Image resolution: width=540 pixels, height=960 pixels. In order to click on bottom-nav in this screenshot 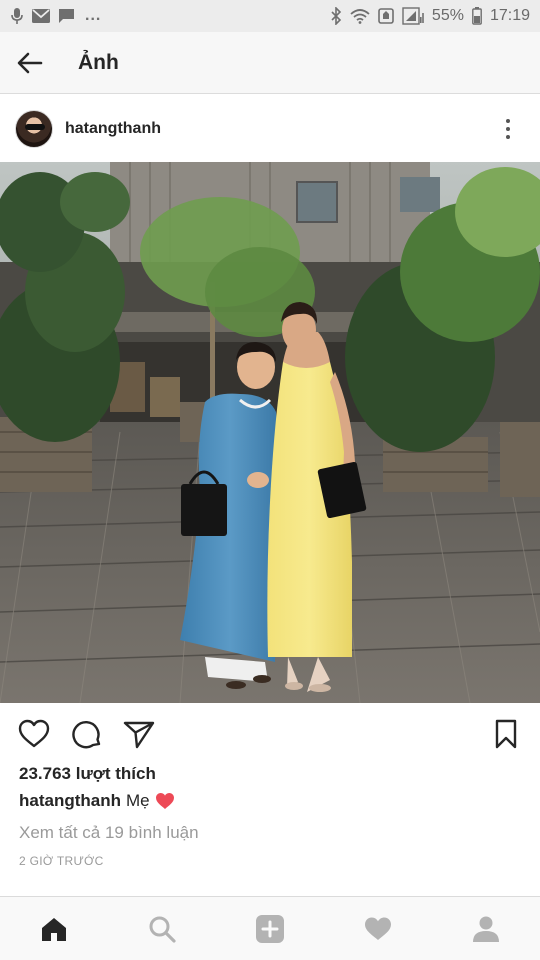, I will do `click(270, 928)`.